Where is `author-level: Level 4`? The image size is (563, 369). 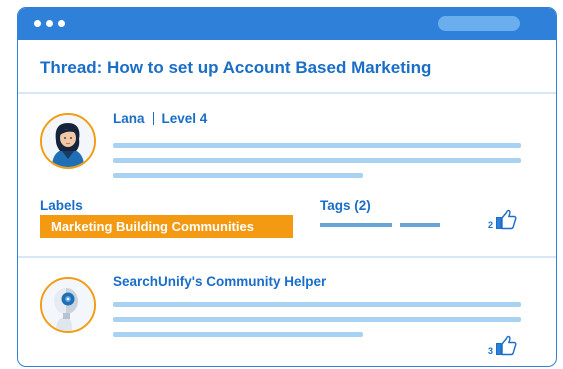
author-level: Level 4 is located at coordinates (184, 118).